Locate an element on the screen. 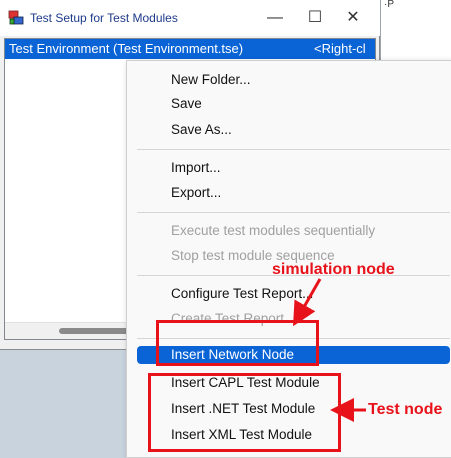  scrollbar-thumb is located at coordinates (94, 331).